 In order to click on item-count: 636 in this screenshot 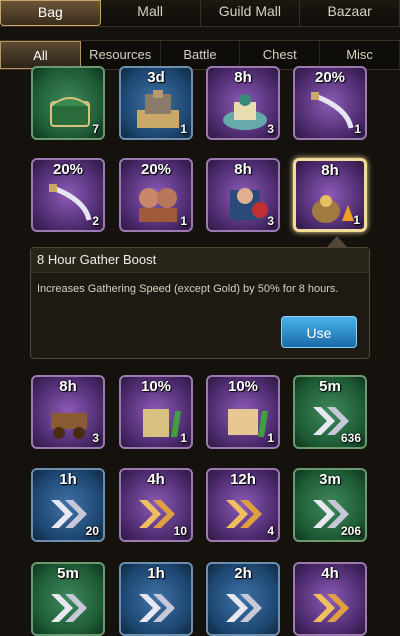, I will do `click(350, 438)`.